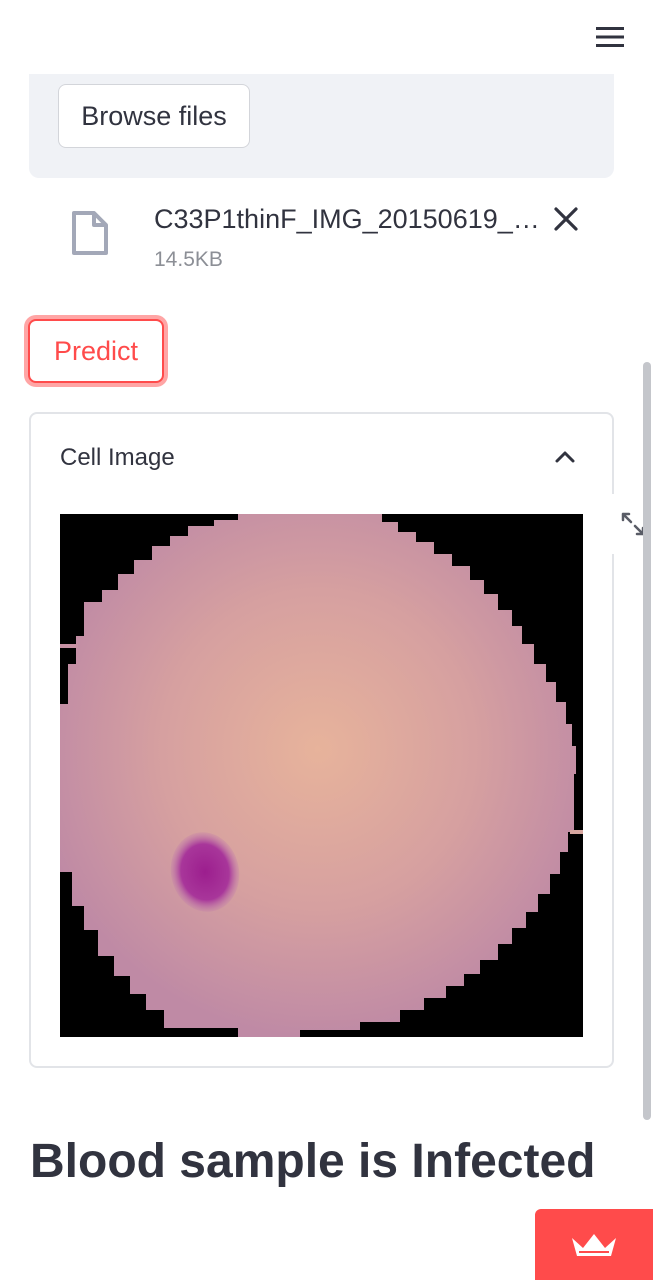 The image size is (653, 1280). I want to click on predict-button: Predict, so click(96, 351).